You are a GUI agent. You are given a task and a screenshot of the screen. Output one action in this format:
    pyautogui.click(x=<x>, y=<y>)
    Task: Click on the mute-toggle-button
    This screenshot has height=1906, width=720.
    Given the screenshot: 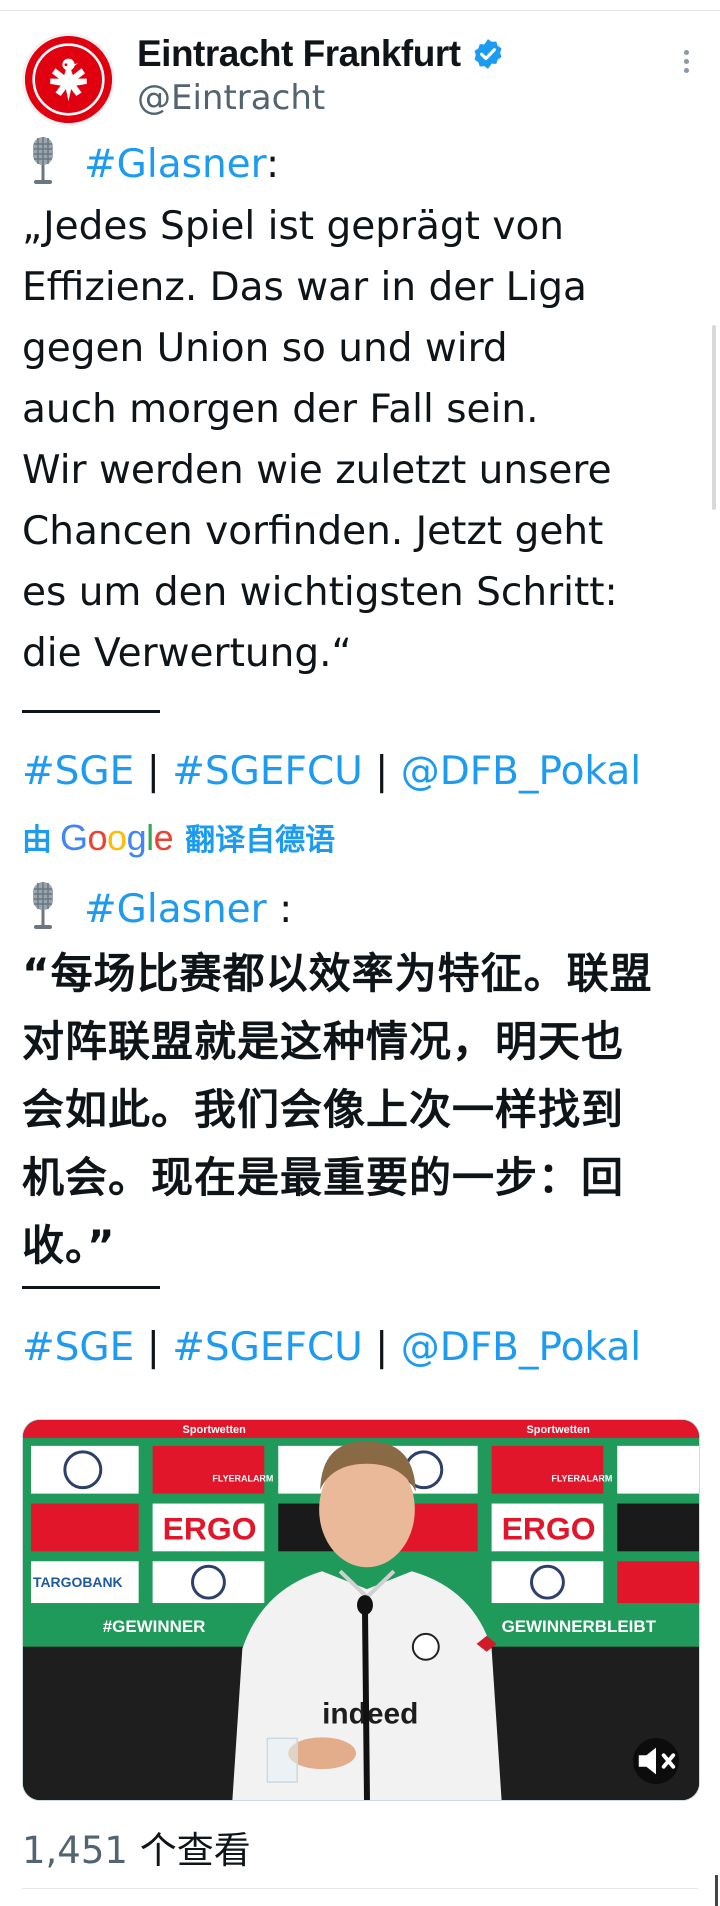 What is the action you would take?
    pyautogui.click(x=656, y=1761)
    